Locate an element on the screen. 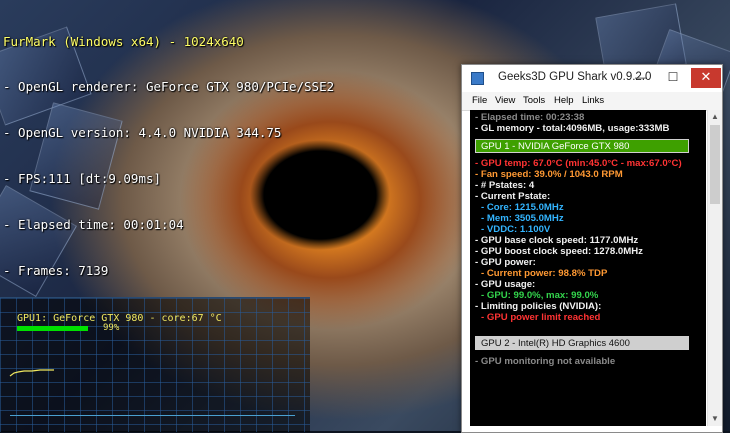 The width and height of the screenshot is (730, 433). gpu-power-label: - GPU power: is located at coordinates (505, 262).